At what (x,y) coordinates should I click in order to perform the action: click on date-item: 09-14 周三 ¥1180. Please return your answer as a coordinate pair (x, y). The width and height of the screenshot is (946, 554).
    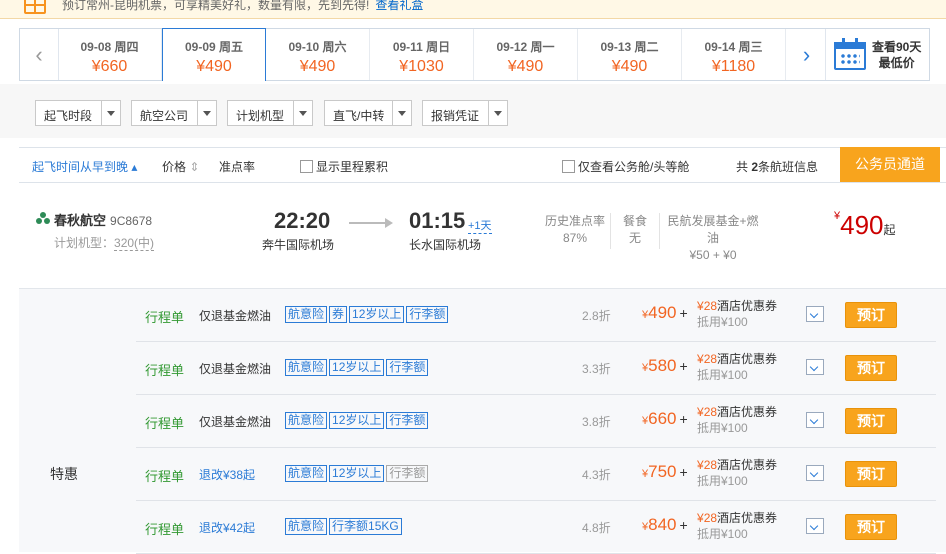
    Looking at the image, I should click on (734, 54).